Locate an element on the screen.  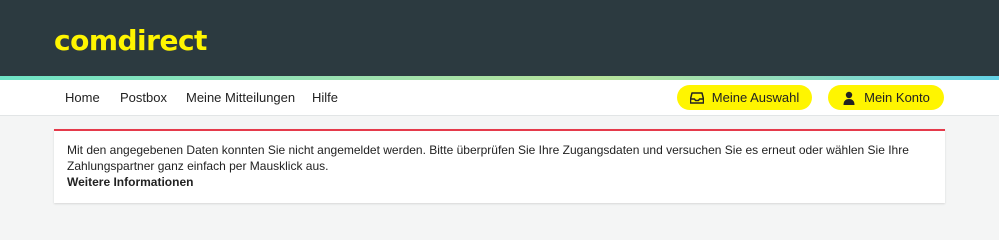
user-icon is located at coordinates (849, 98).